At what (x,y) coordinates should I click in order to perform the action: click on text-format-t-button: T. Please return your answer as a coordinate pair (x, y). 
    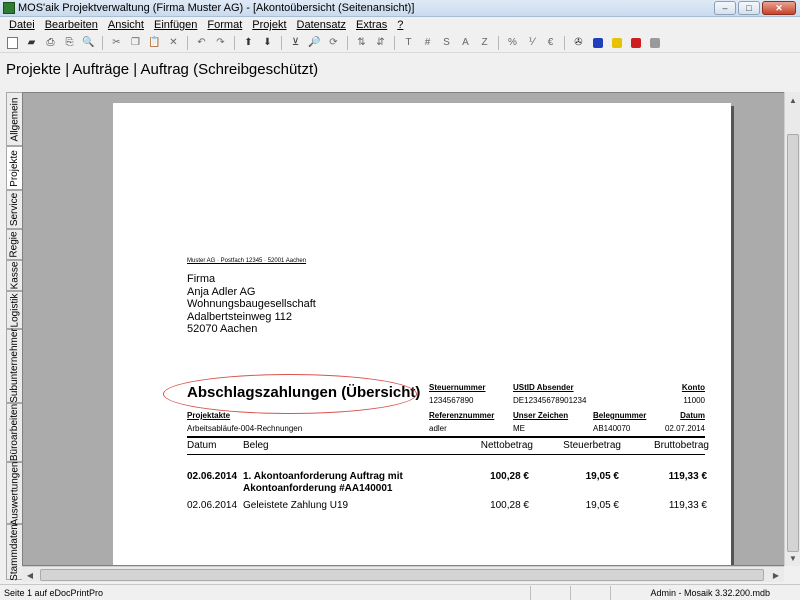
    Looking at the image, I should click on (408, 43).